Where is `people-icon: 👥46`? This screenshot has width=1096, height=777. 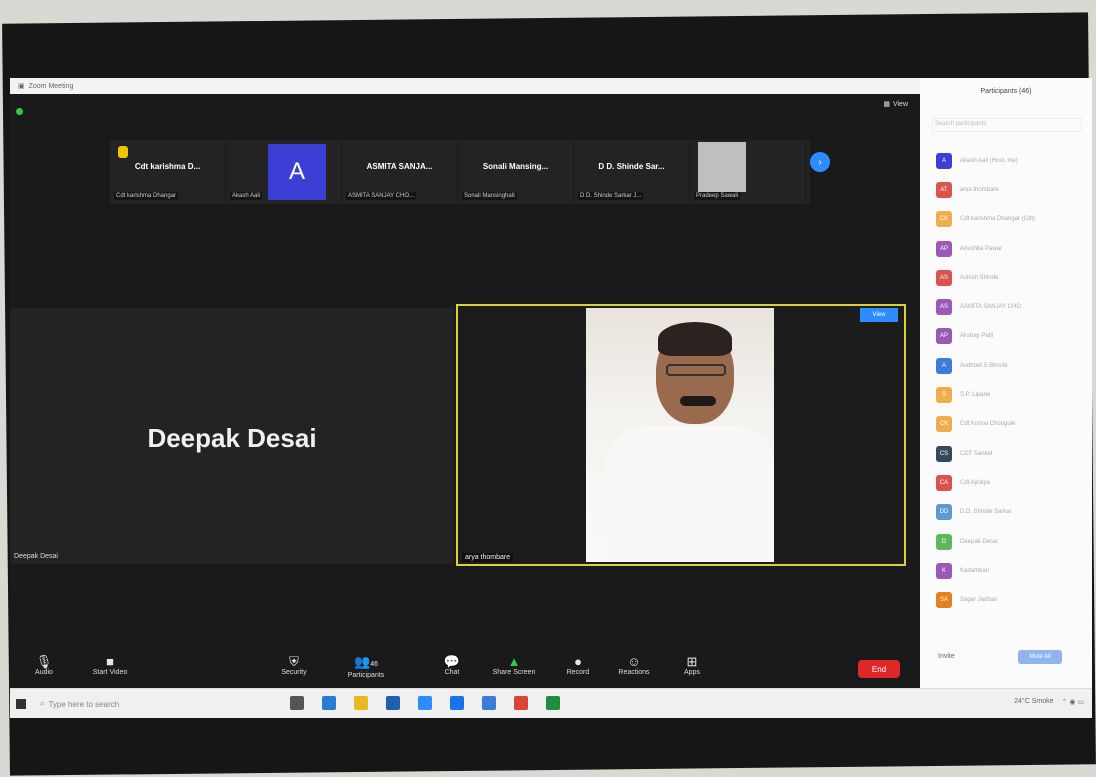
people-icon: 👥46 is located at coordinates (366, 661).